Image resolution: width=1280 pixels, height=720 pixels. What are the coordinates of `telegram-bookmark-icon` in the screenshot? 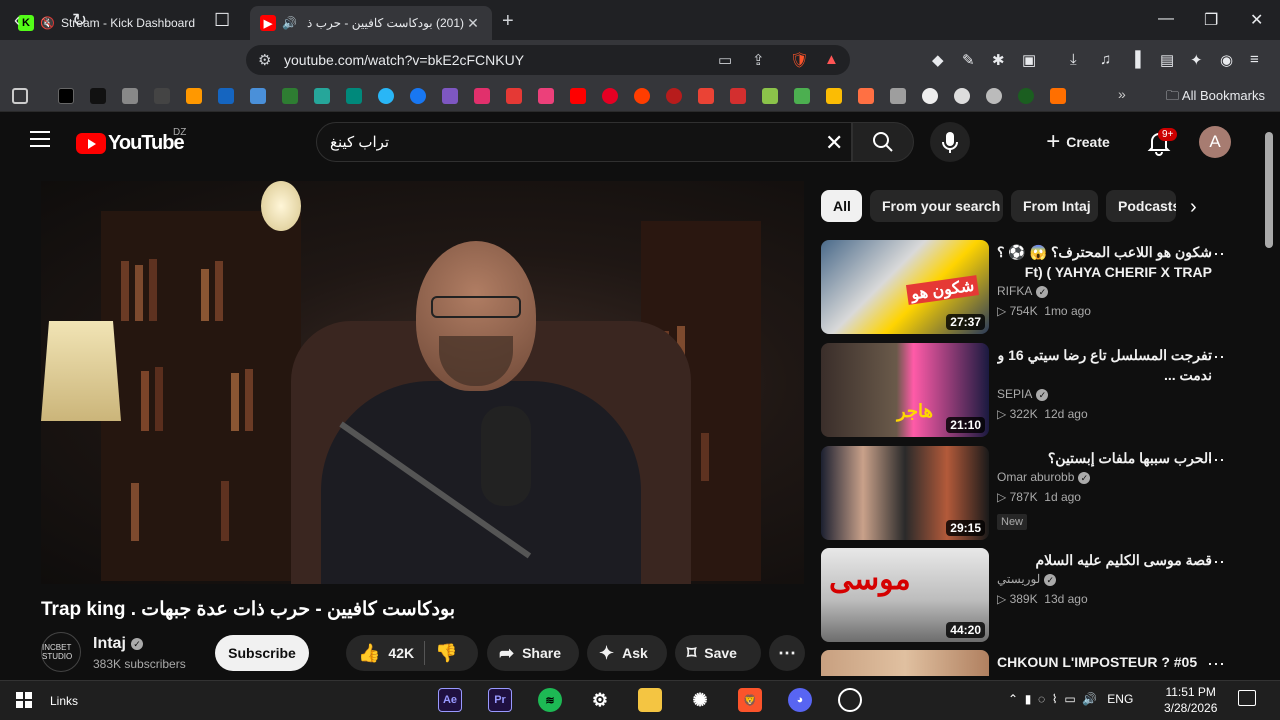 It's located at (386, 96).